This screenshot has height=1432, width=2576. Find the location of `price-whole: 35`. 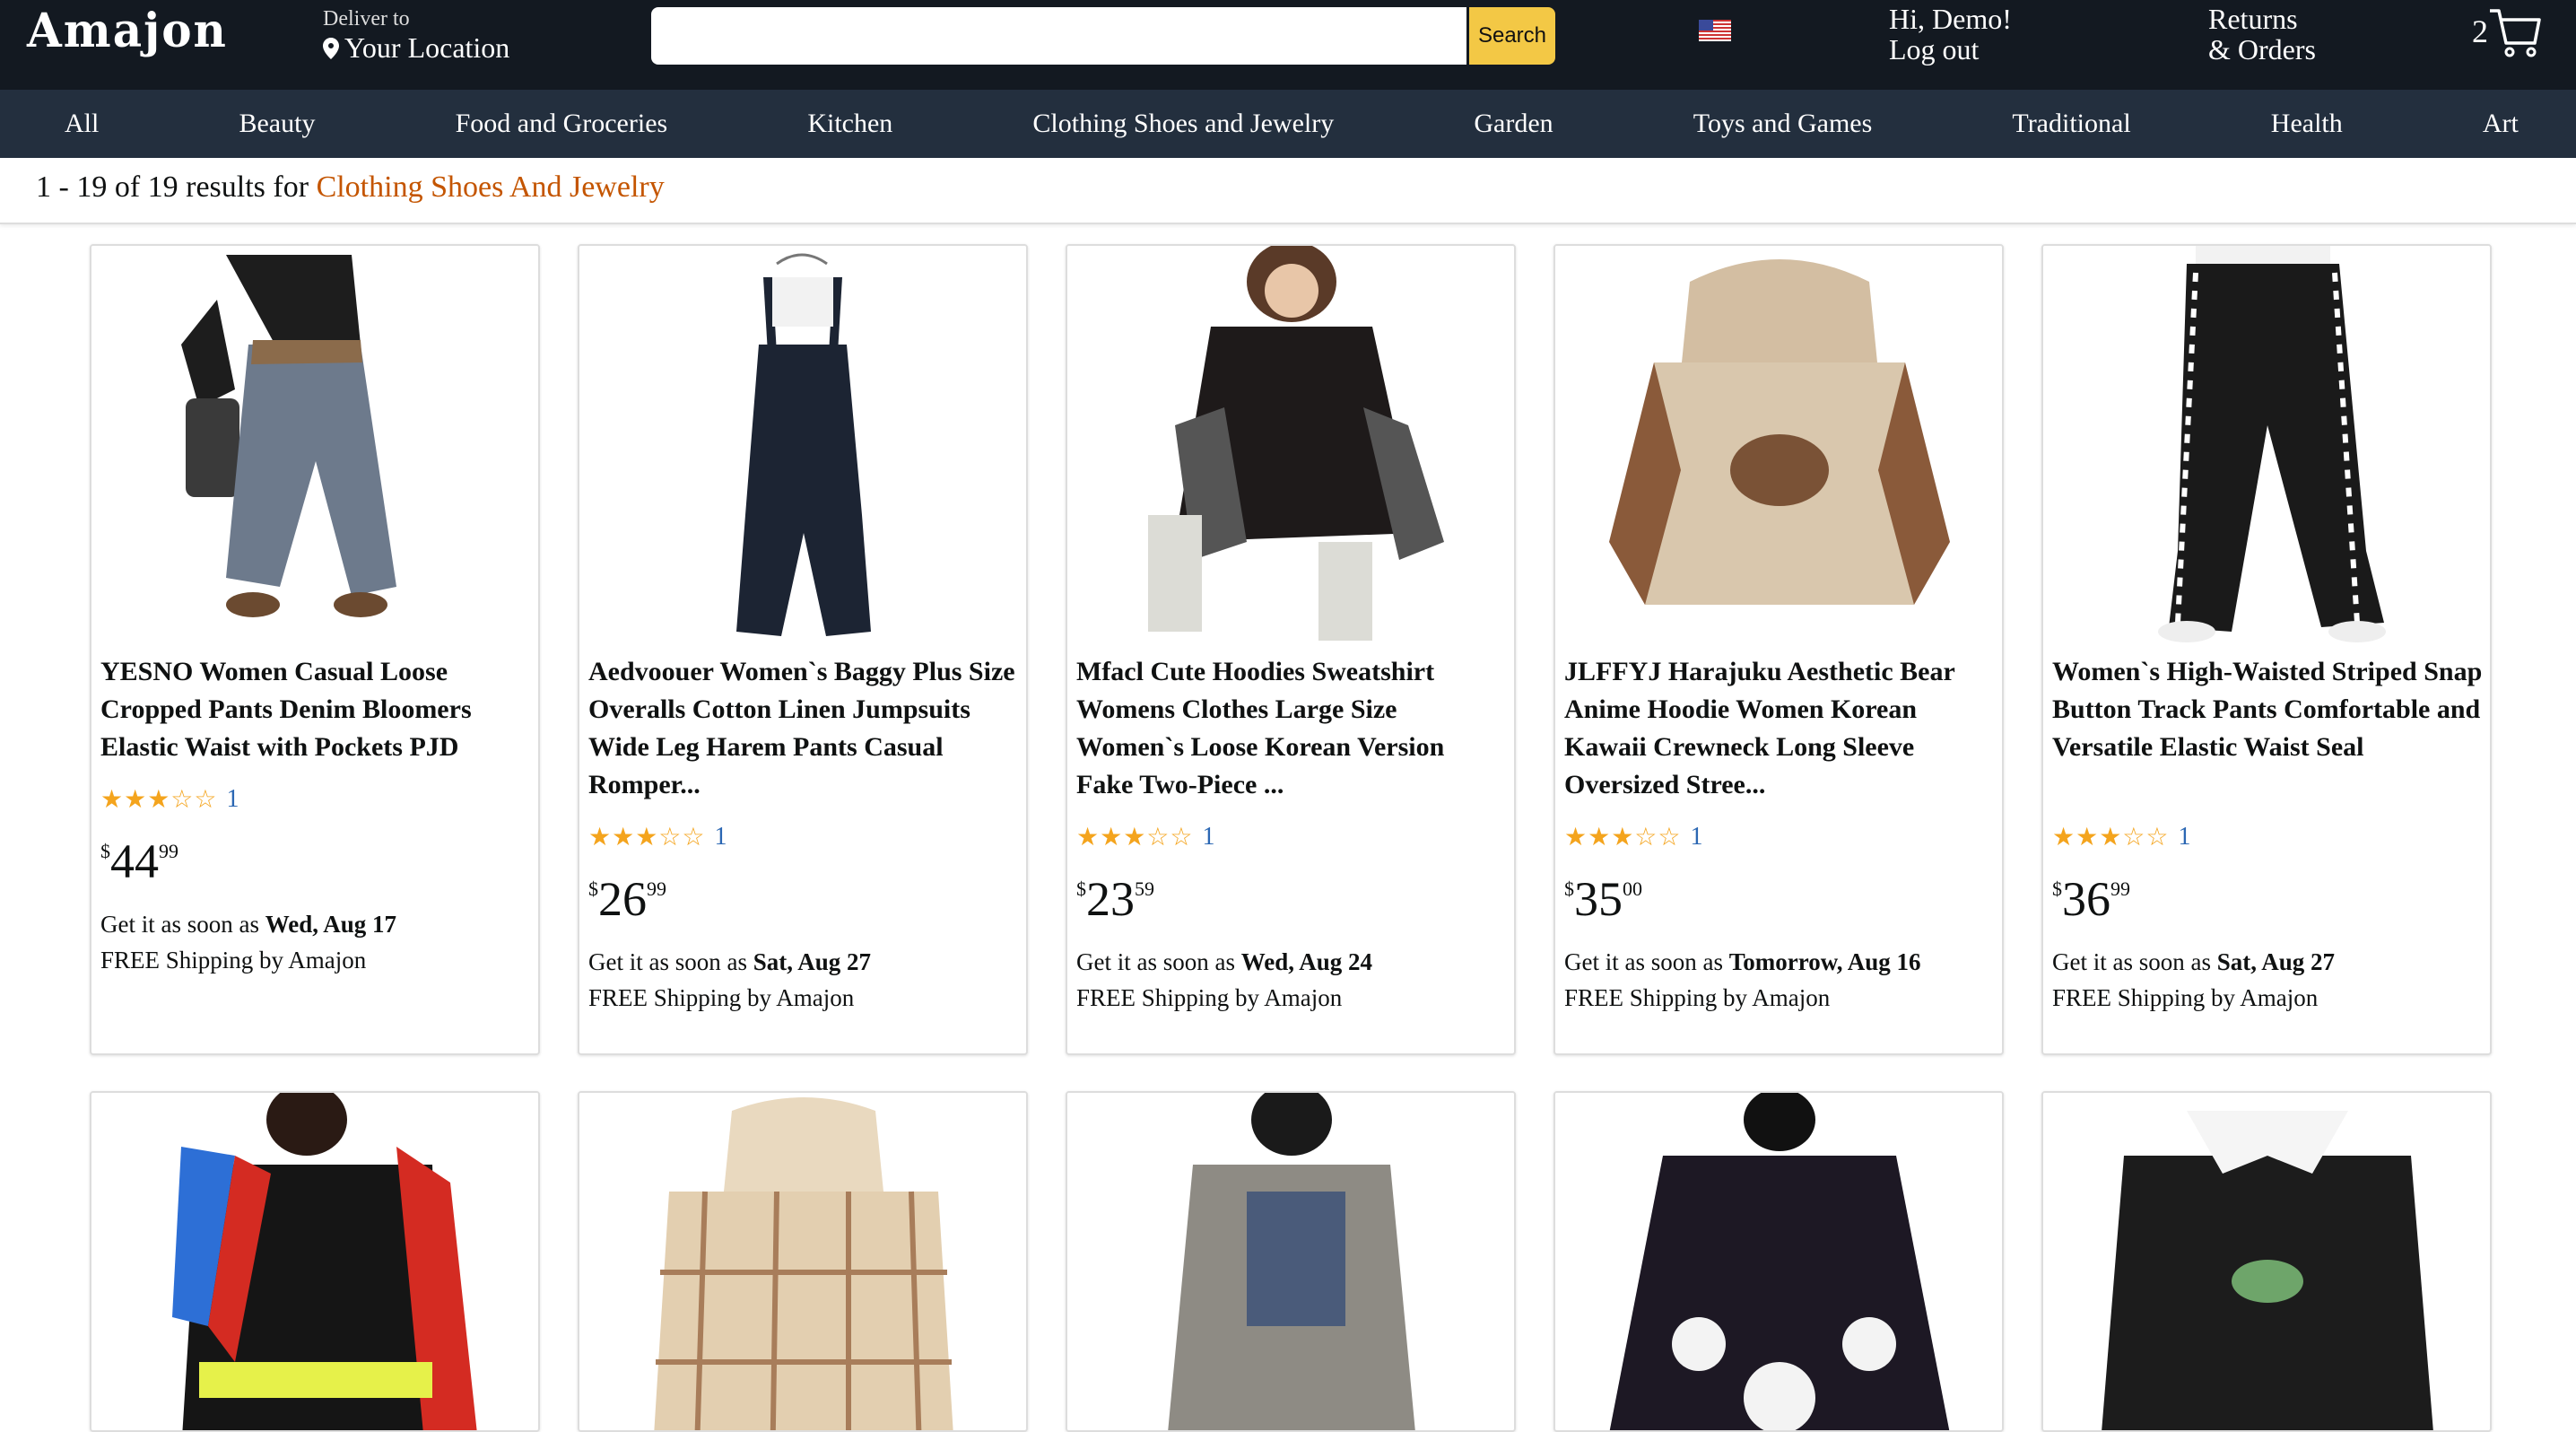

price-whole: 35 is located at coordinates (1598, 899).